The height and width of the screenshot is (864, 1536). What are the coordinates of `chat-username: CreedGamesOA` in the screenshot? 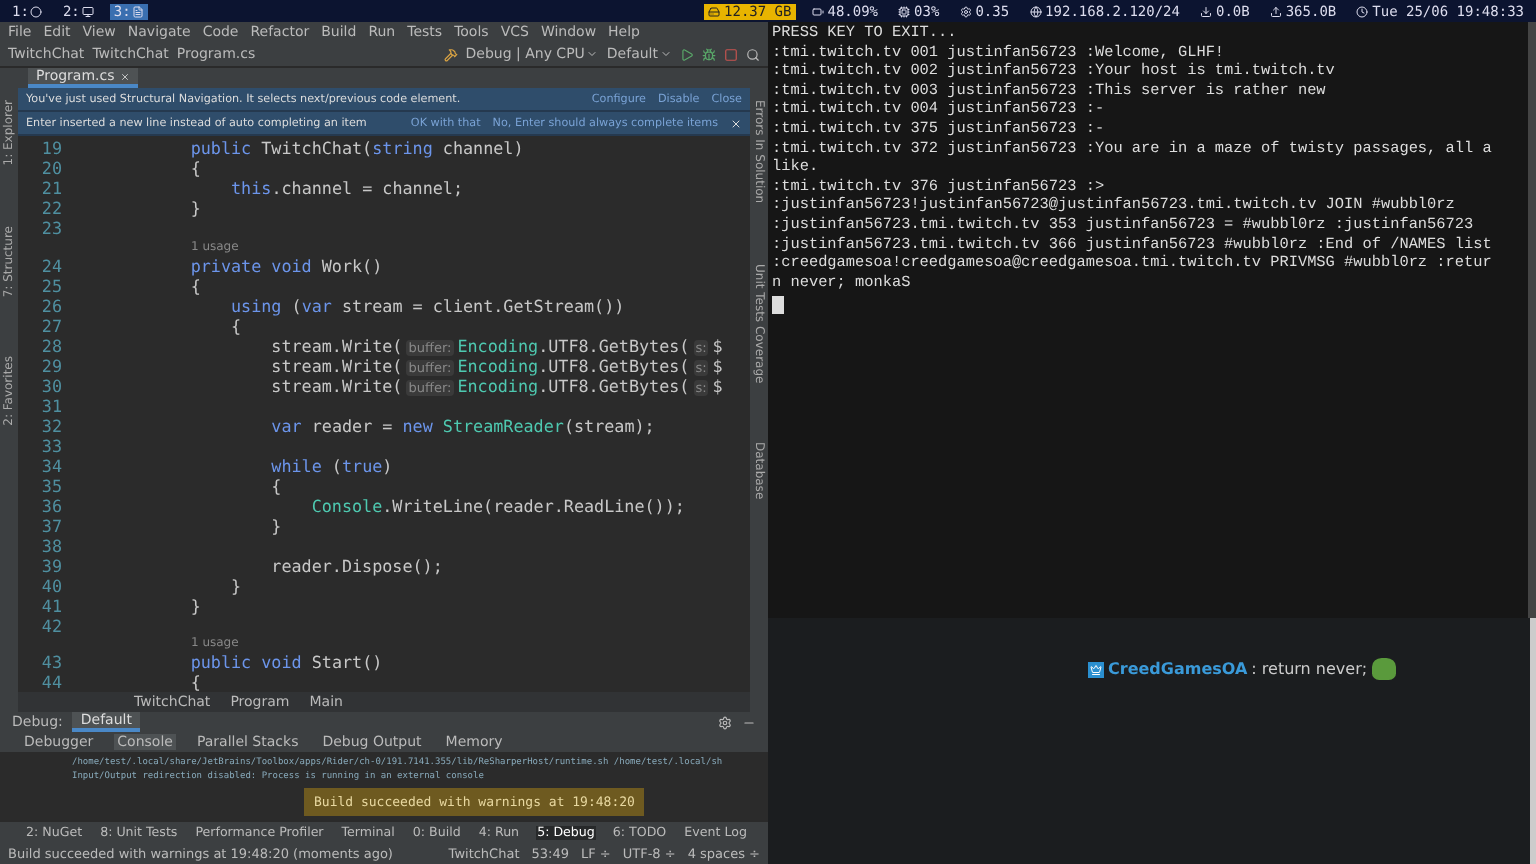 It's located at (1178, 669).